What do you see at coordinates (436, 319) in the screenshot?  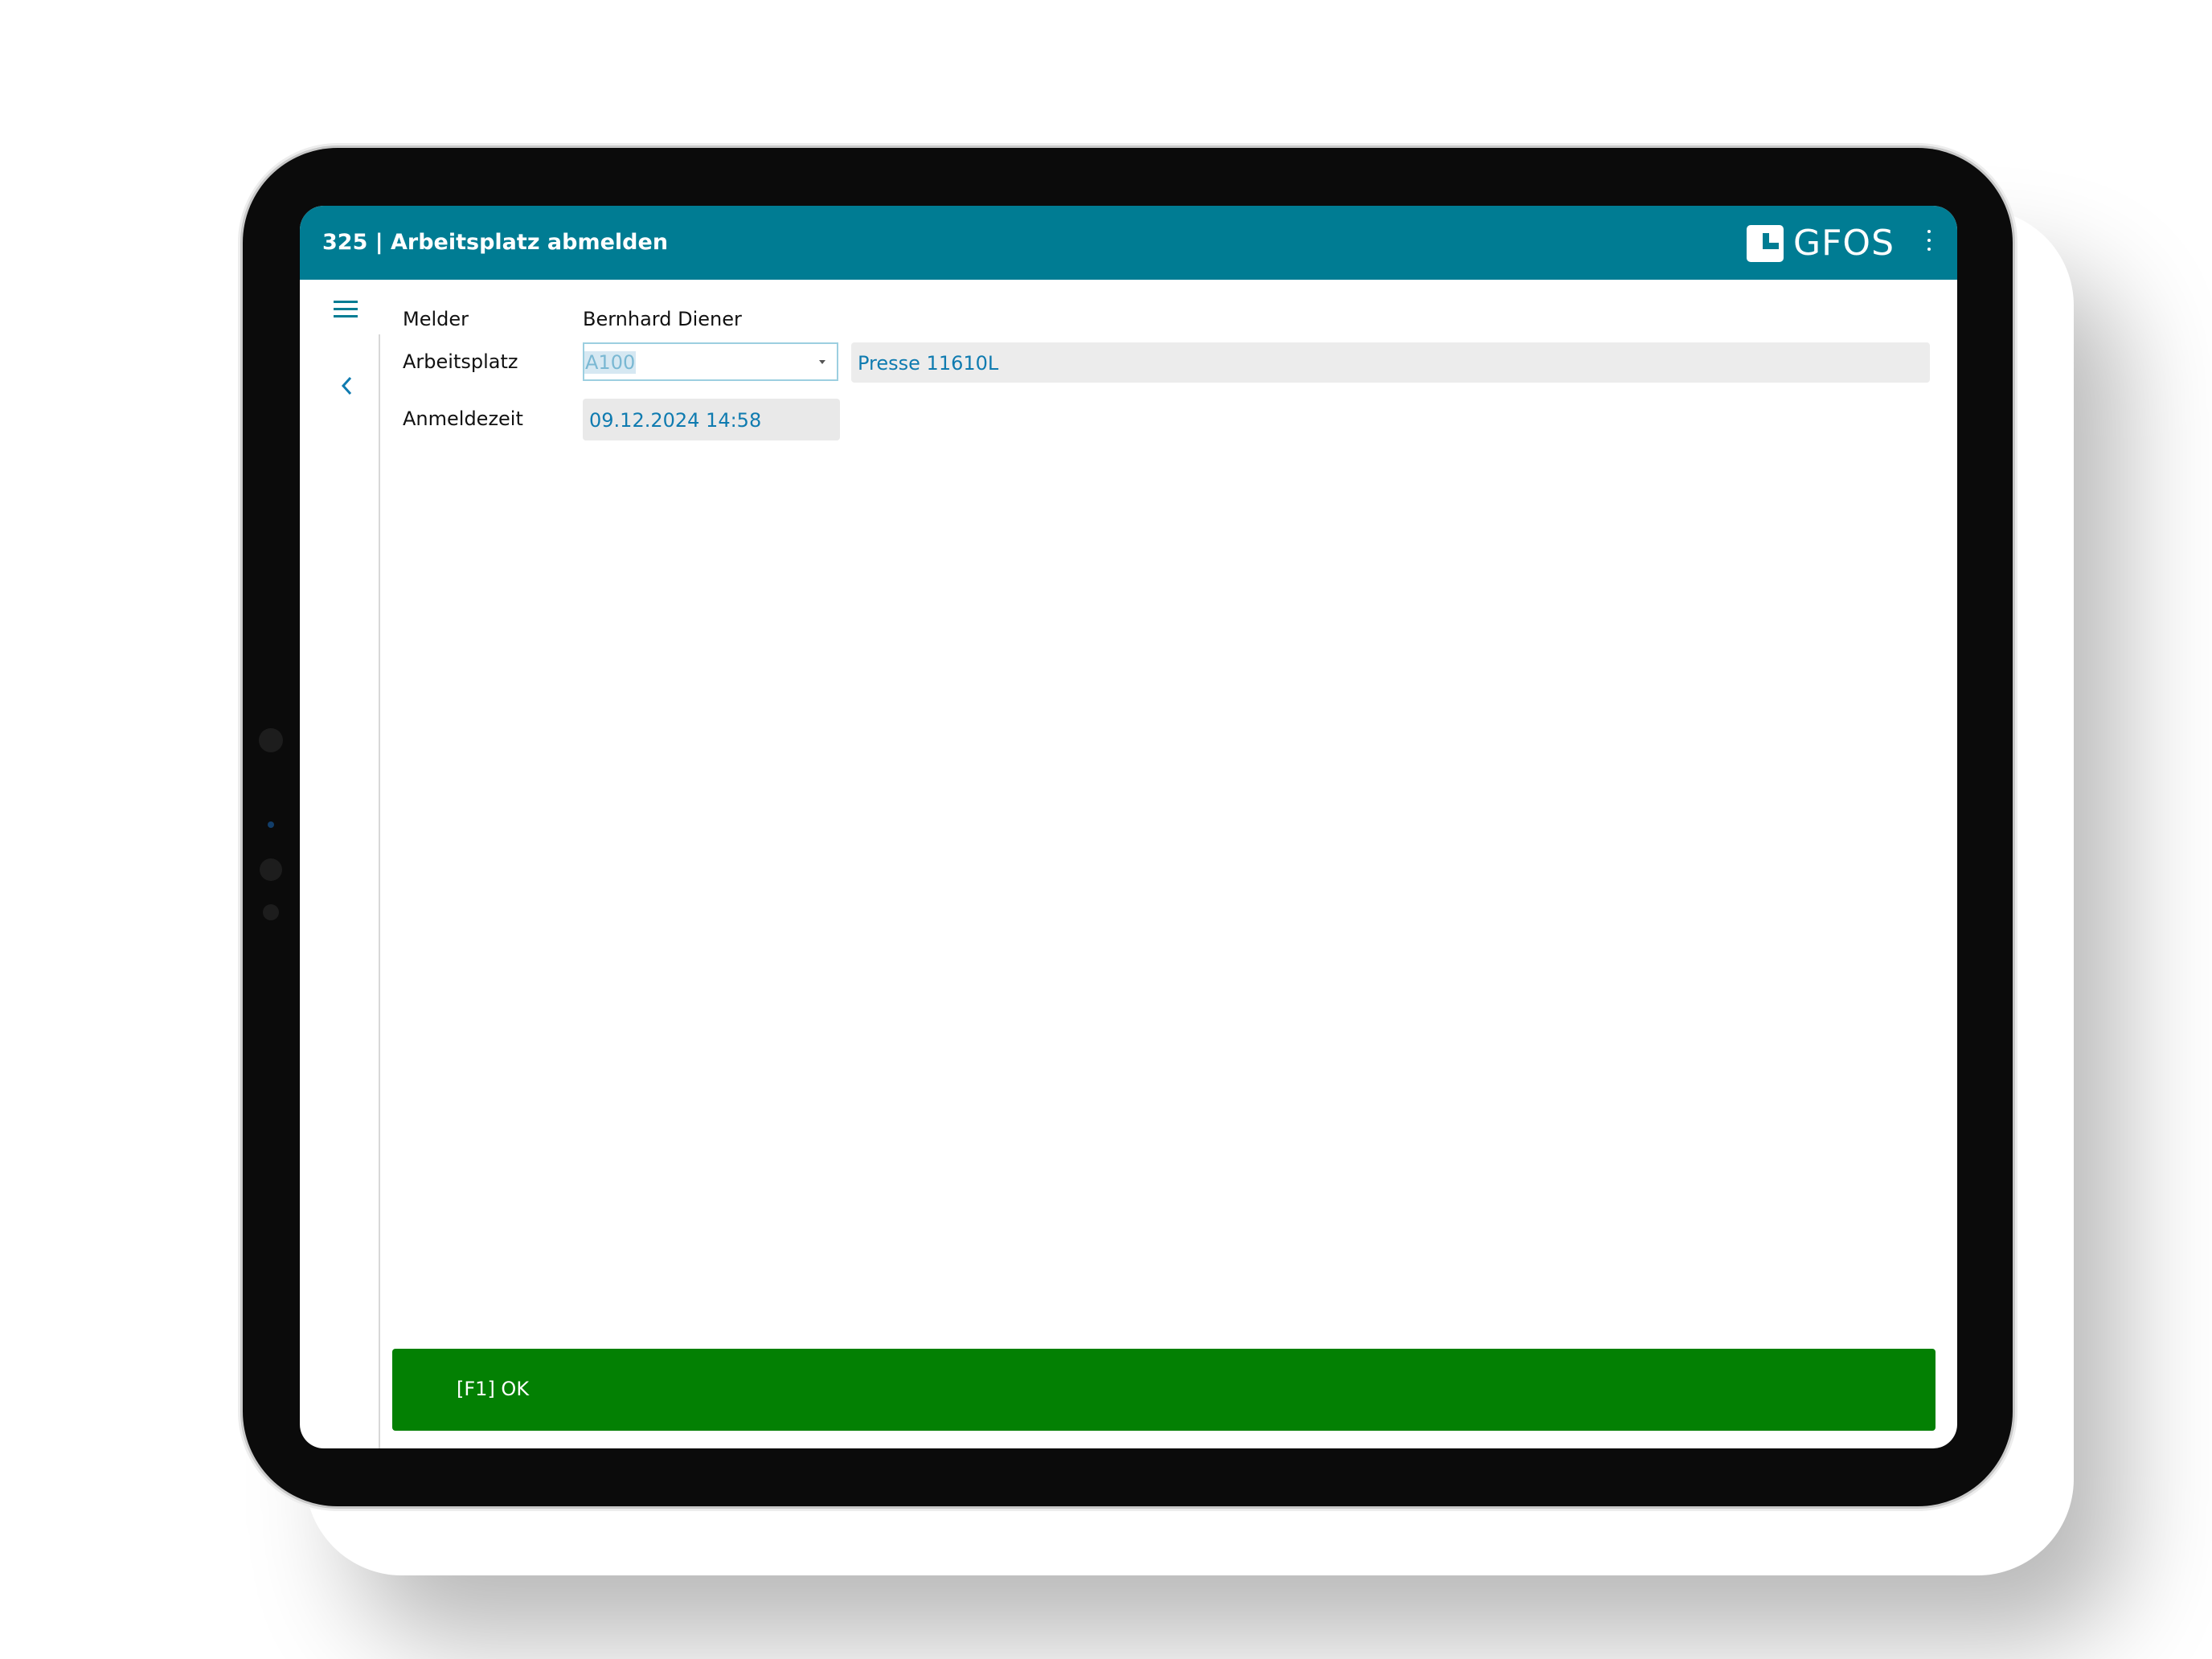 I see `melder-label: Melder` at bounding box center [436, 319].